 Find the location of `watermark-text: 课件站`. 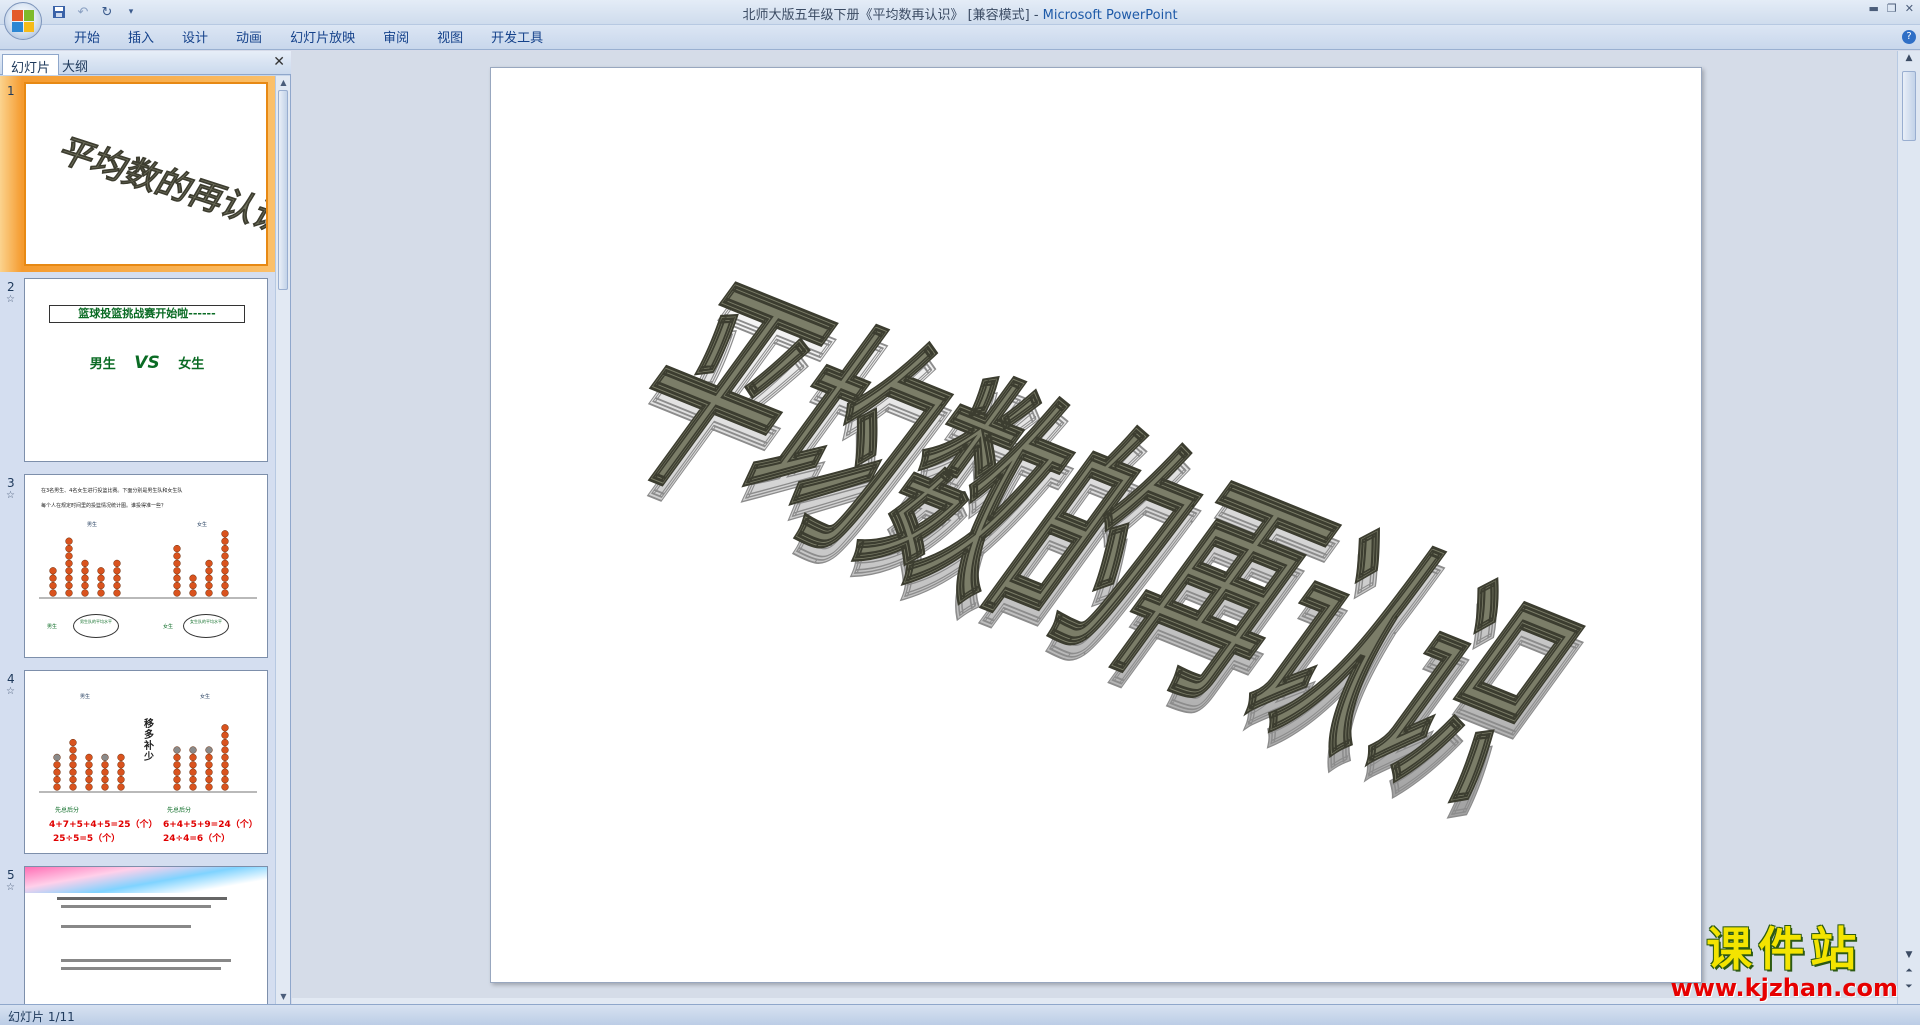

watermark-text: 课件站 is located at coordinates (1784, 949).